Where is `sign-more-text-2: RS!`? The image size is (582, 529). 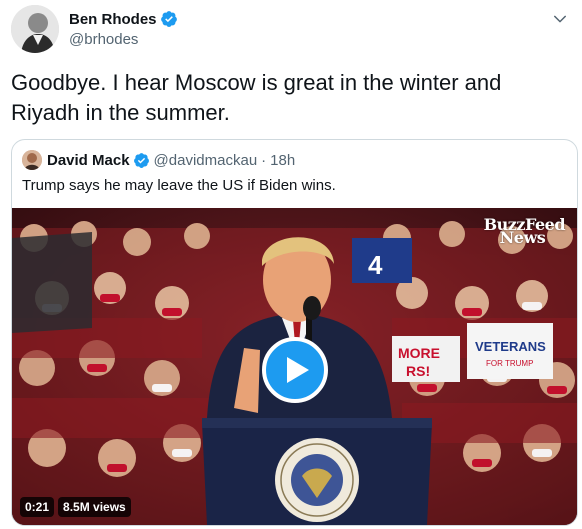 sign-more-text-2: RS! is located at coordinates (418, 371).